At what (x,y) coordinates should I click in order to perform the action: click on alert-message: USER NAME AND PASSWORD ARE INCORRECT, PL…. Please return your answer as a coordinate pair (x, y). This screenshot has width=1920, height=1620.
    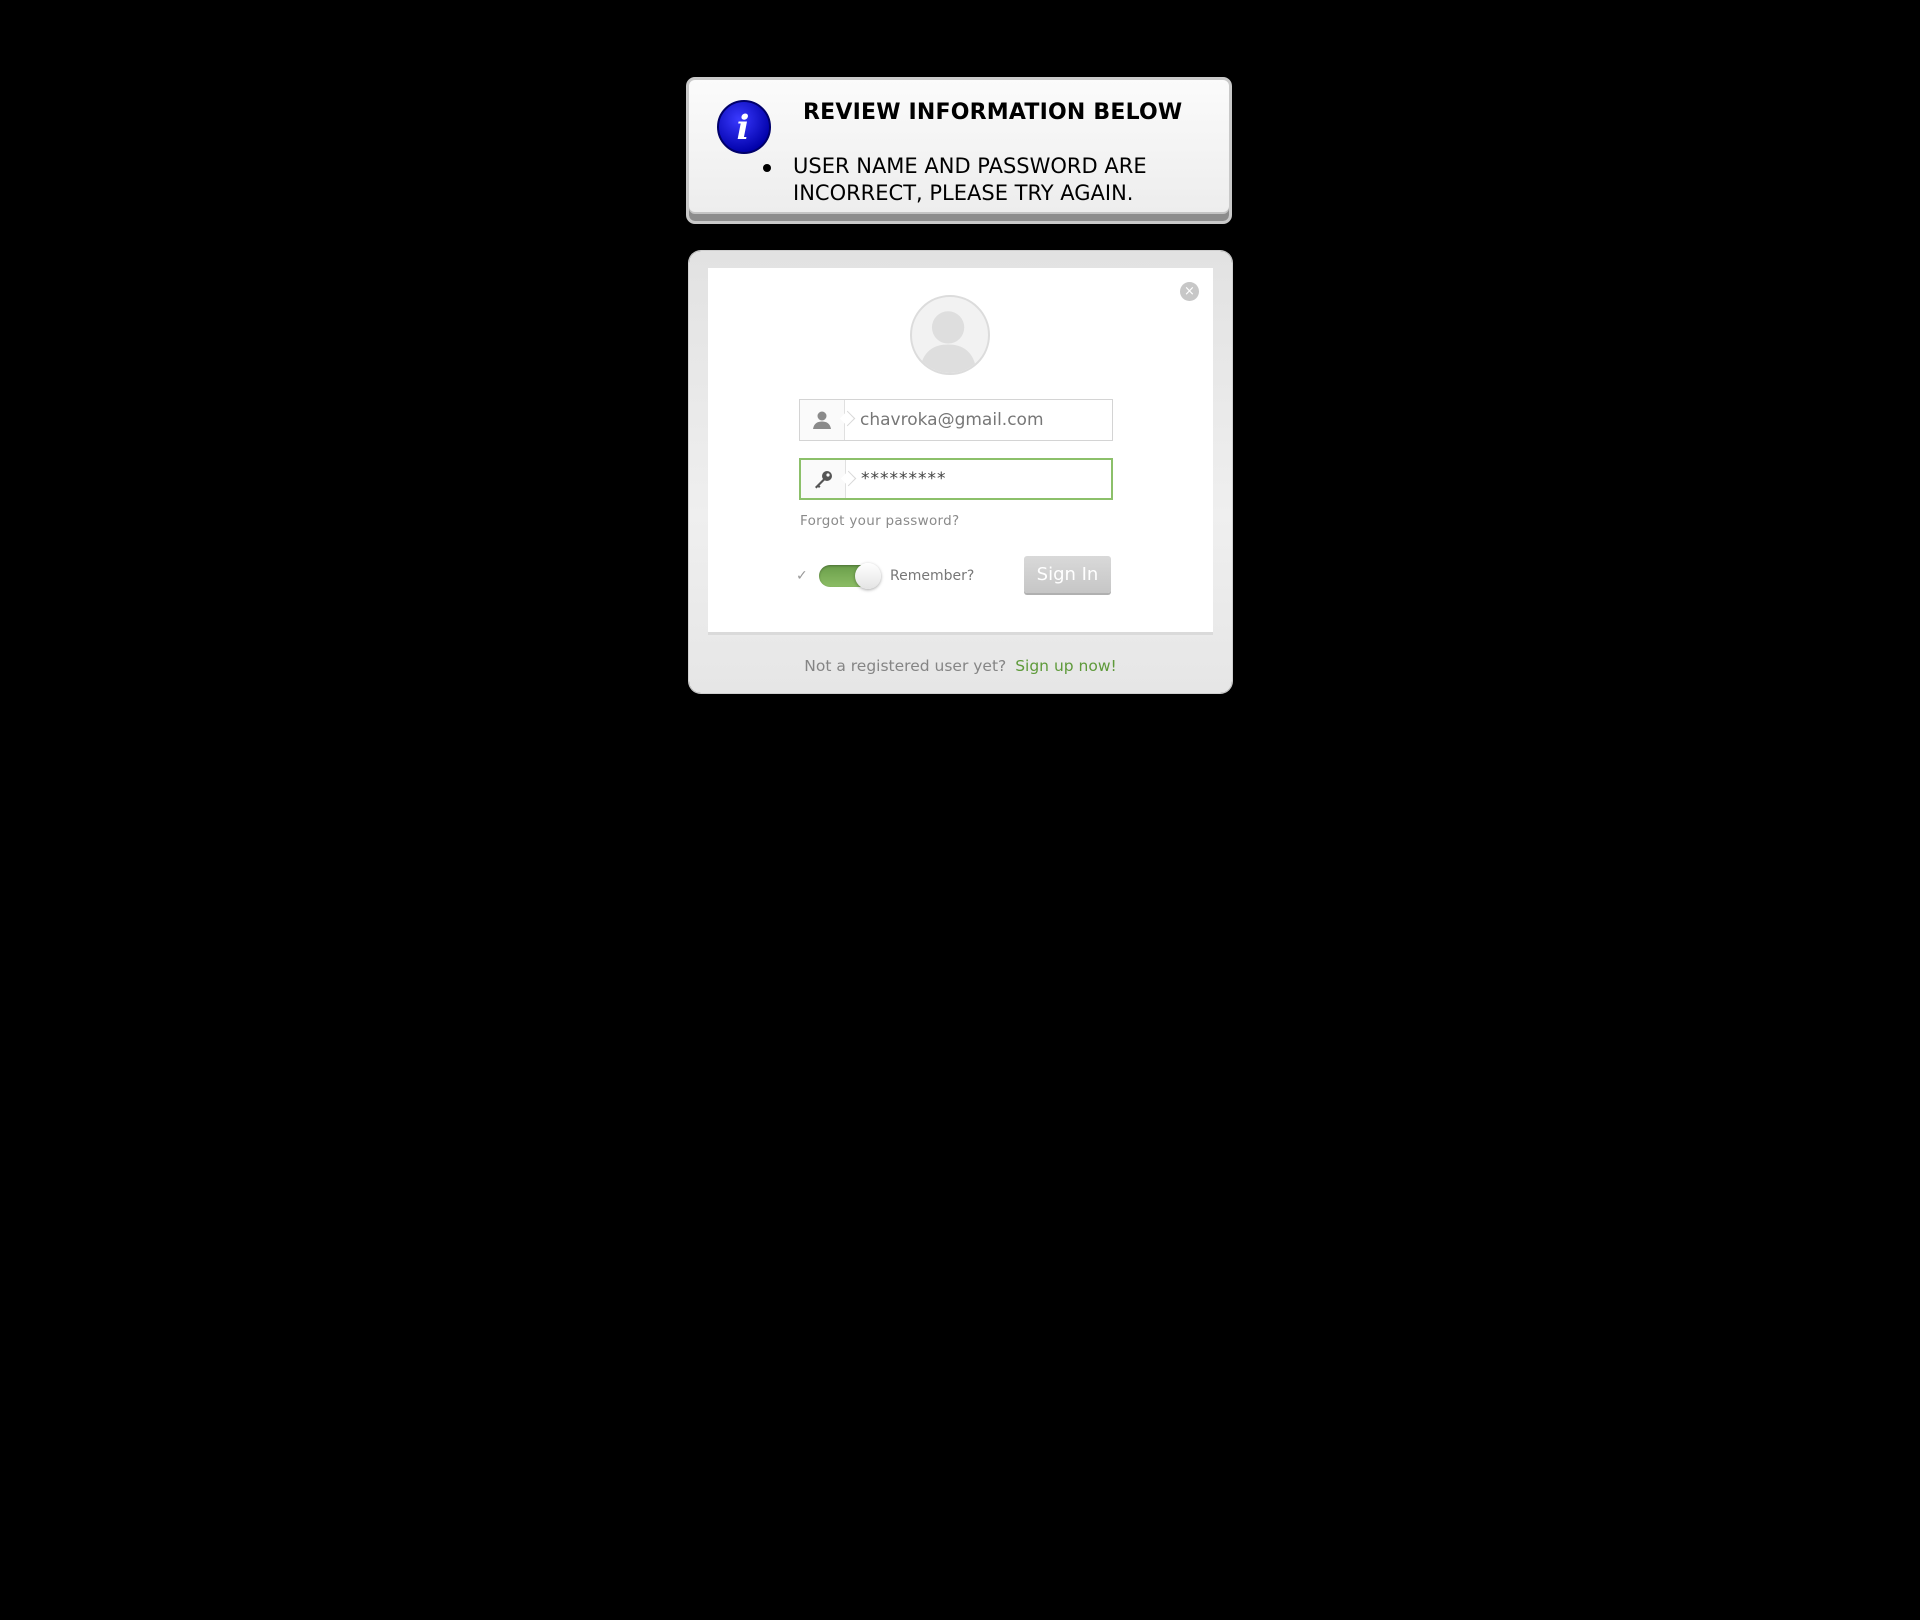
    Looking at the image, I should click on (968, 180).